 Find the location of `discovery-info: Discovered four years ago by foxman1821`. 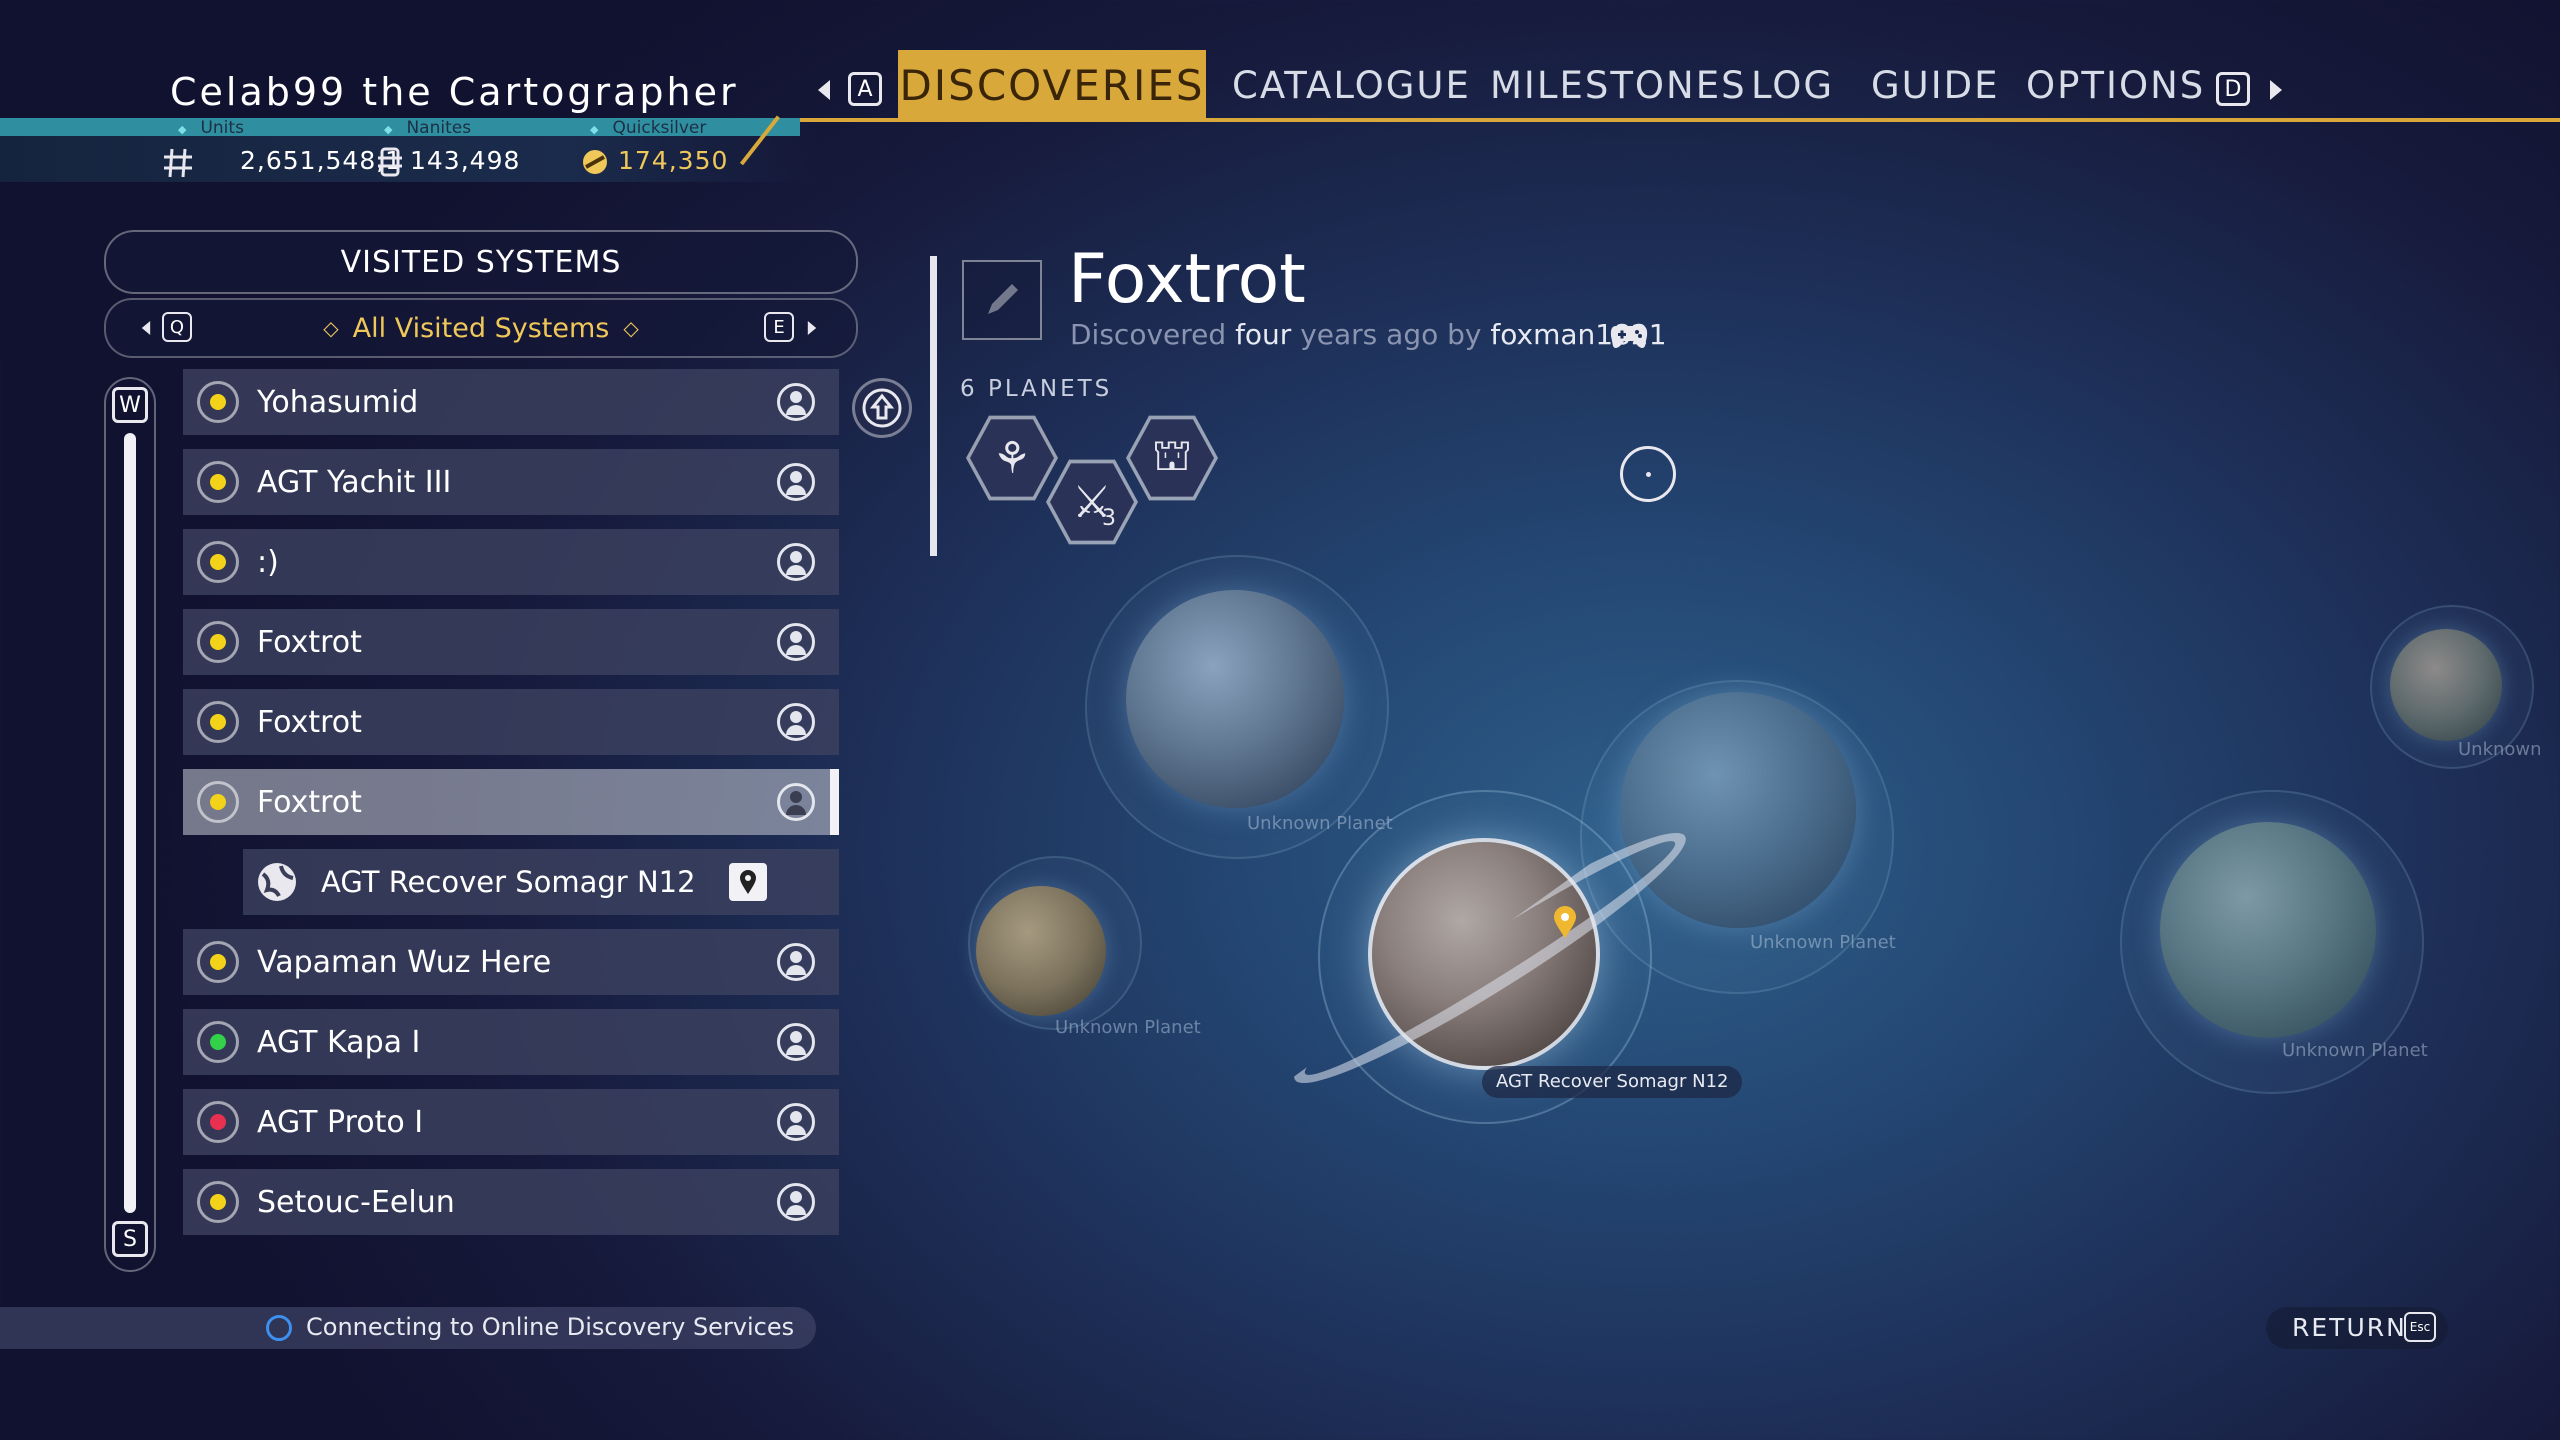

discovery-info: Discovered four years ago by foxman1821 is located at coordinates (1368, 334).